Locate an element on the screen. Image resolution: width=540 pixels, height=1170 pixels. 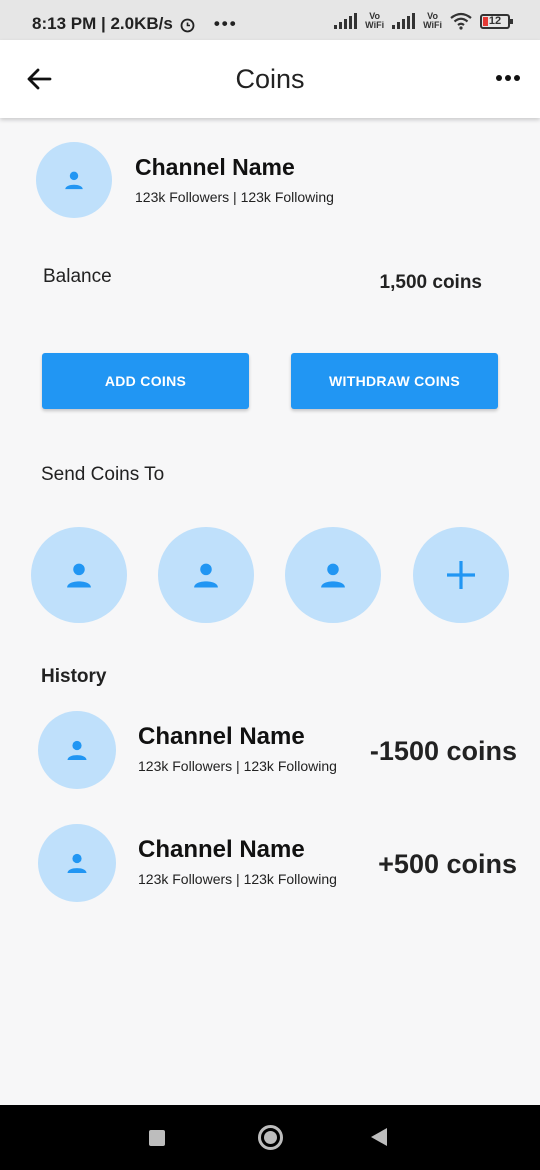
balance-label: Balance is located at coordinates (77, 276).